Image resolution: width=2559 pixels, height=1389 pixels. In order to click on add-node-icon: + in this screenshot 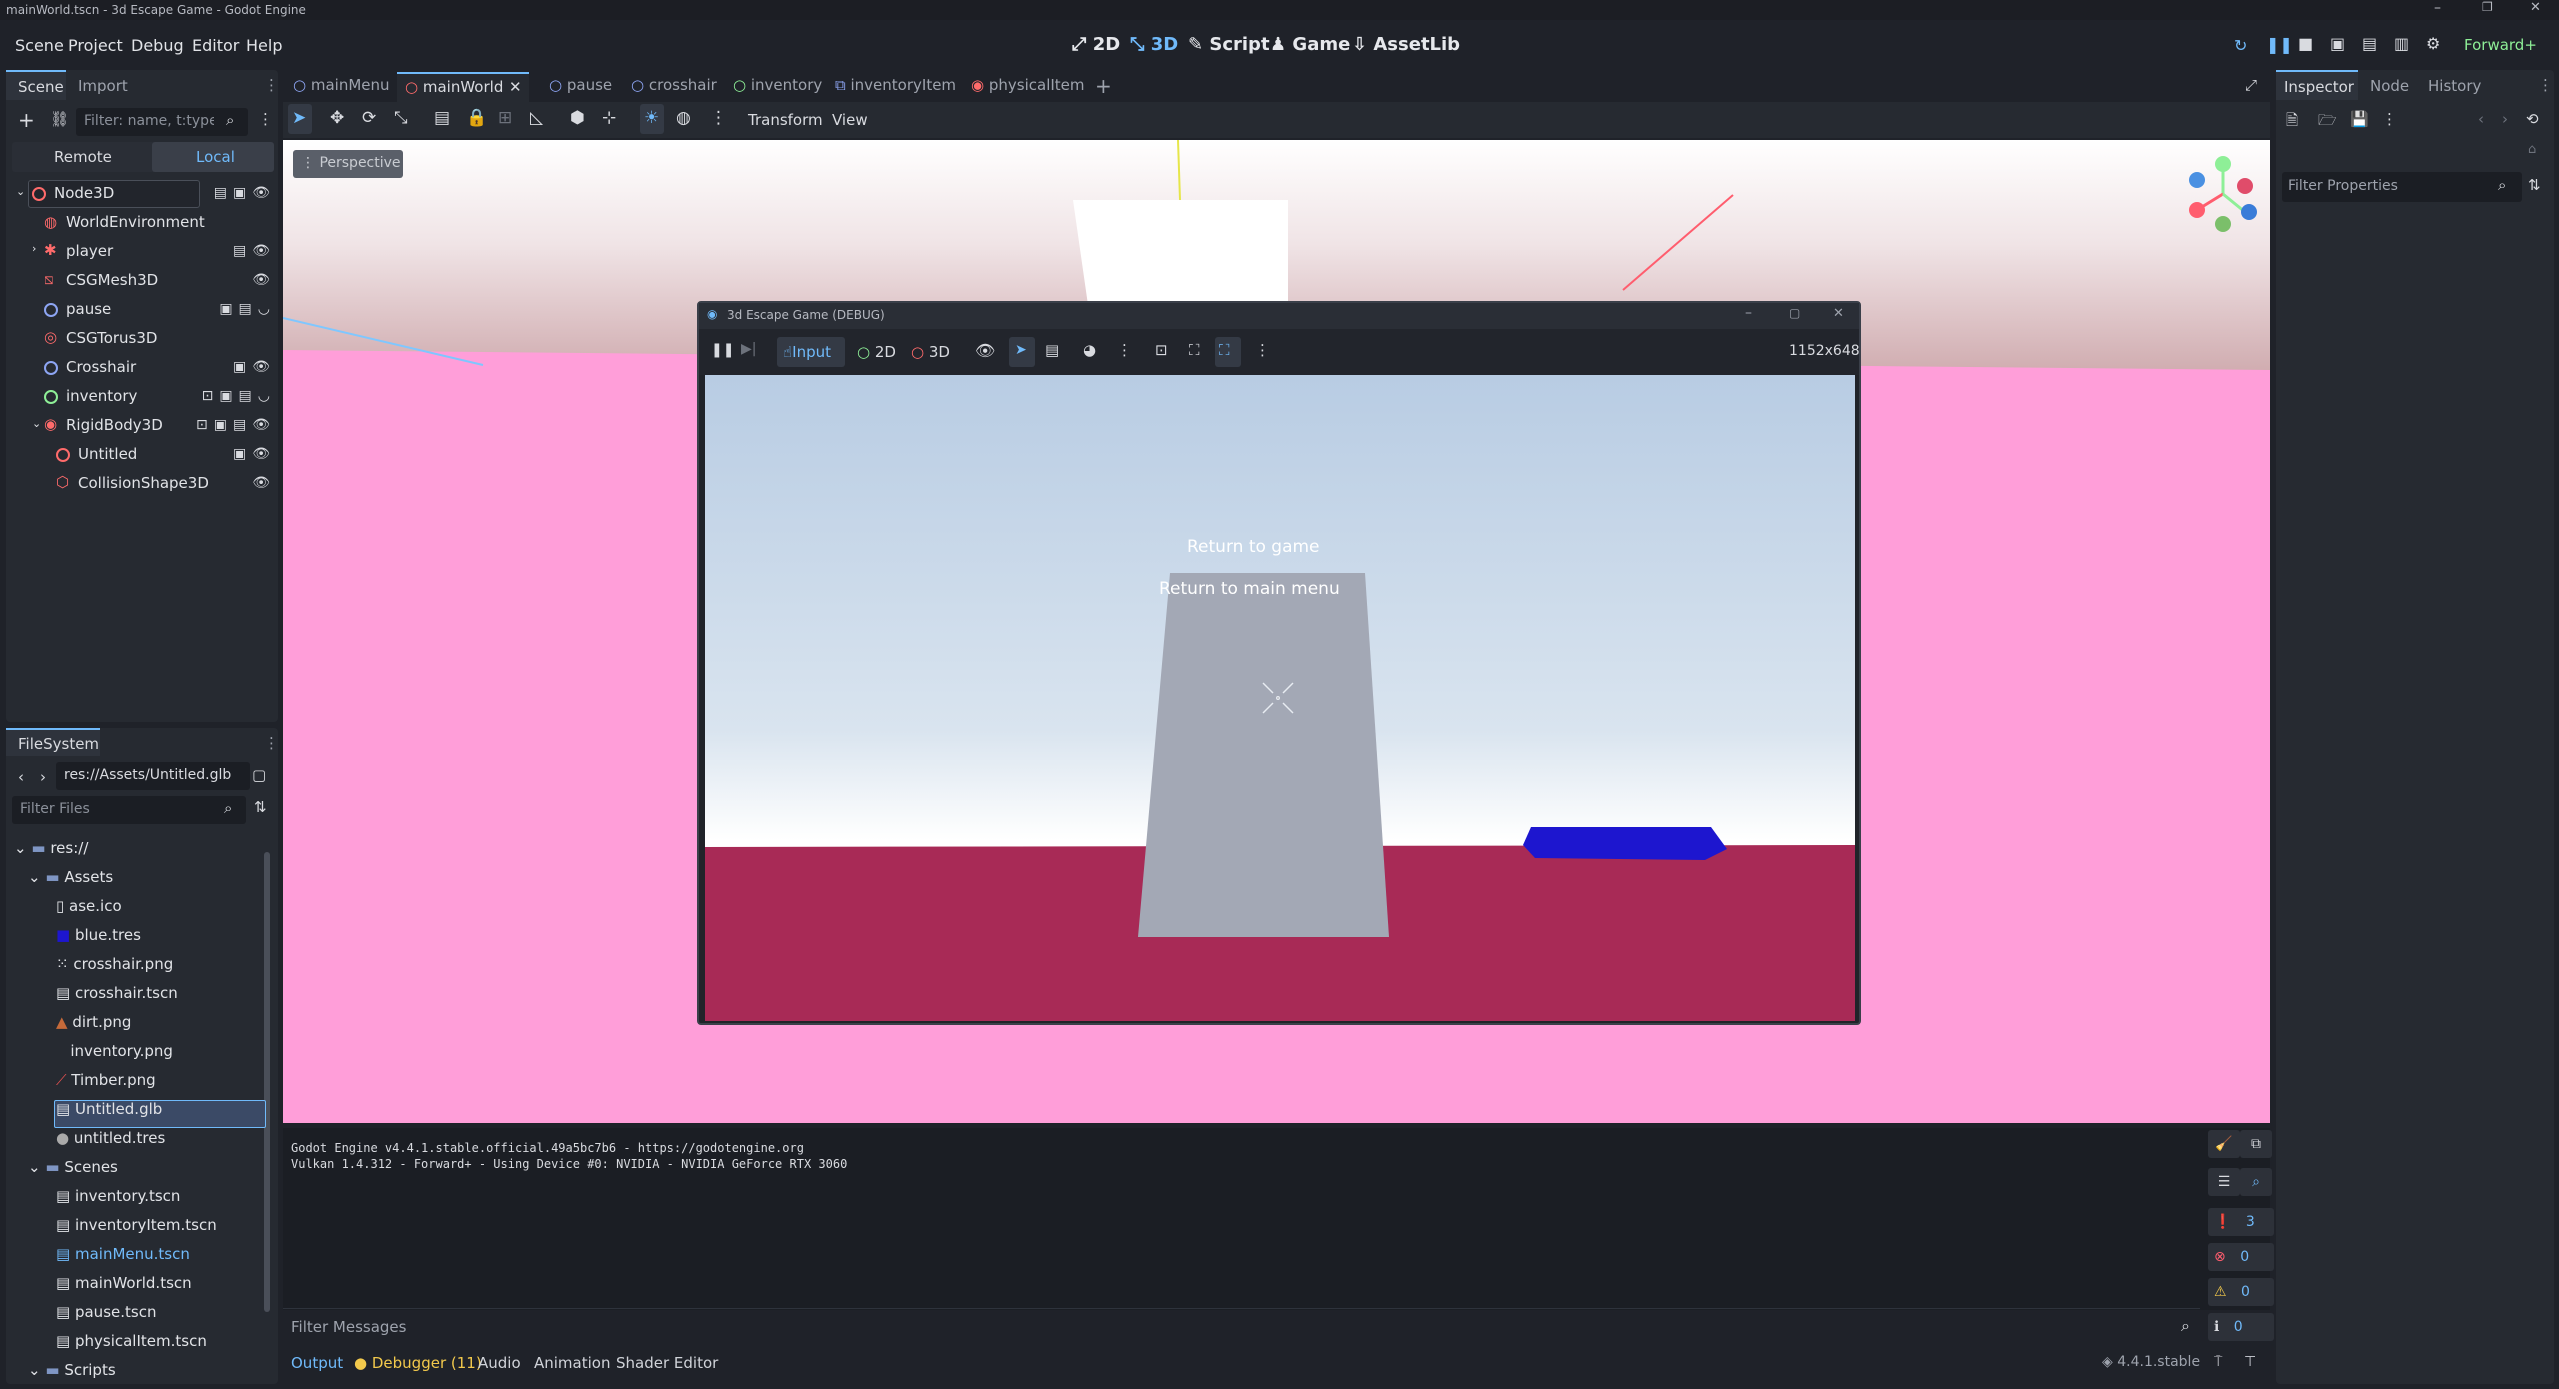, I will do `click(26, 120)`.